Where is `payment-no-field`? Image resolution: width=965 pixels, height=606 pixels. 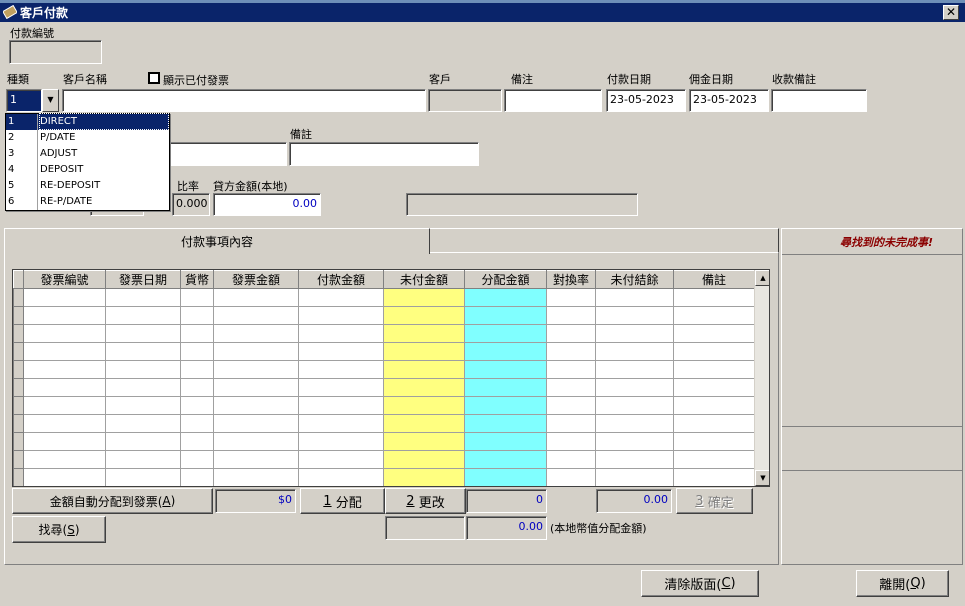 payment-no-field is located at coordinates (55, 52).